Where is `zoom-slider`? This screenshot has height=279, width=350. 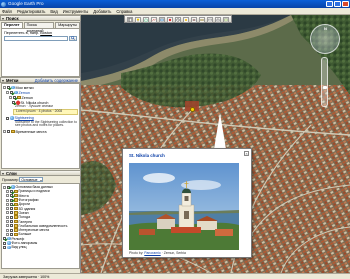 zoom-slider is located at coordinates (324, 82).